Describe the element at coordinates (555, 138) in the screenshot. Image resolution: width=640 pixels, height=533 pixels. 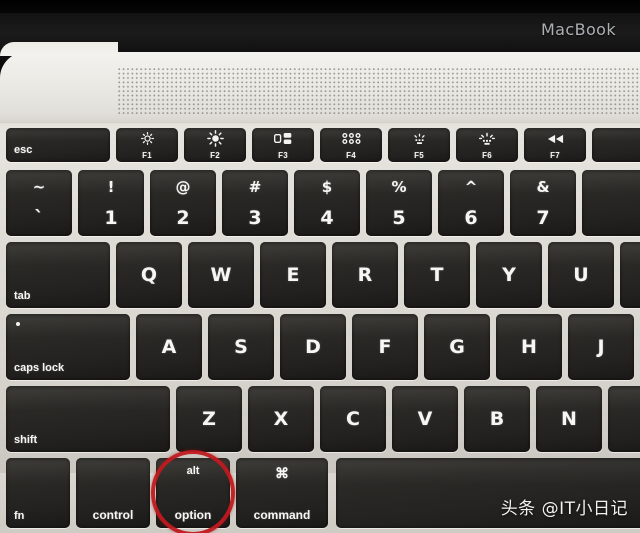
I see `rewind-icon` at that location.